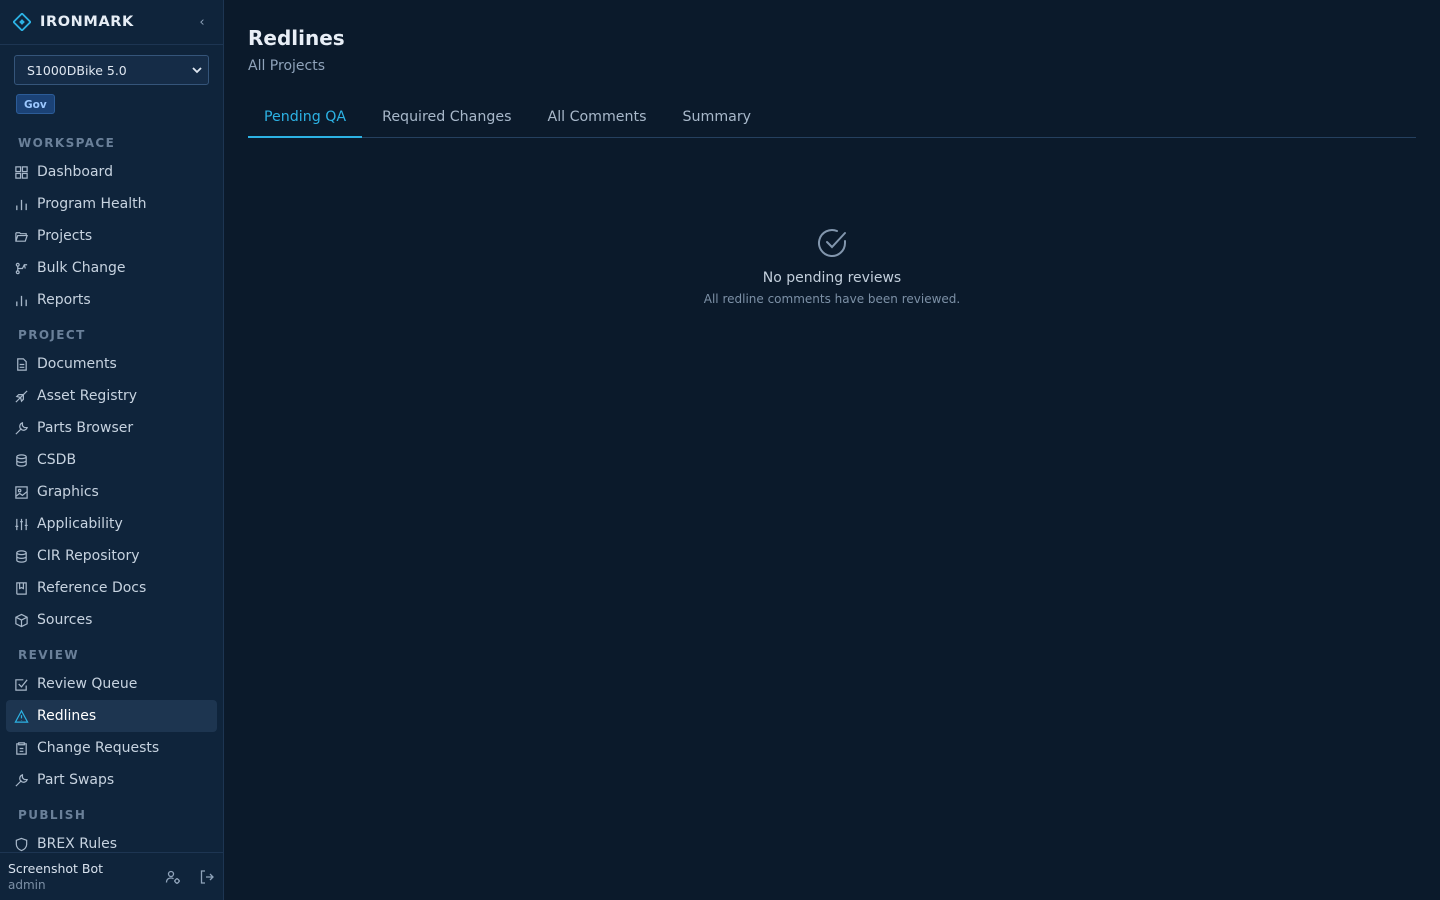 This screenshot has height=900, width=1440. I want to click on user-role: admin, so click(27, 885).